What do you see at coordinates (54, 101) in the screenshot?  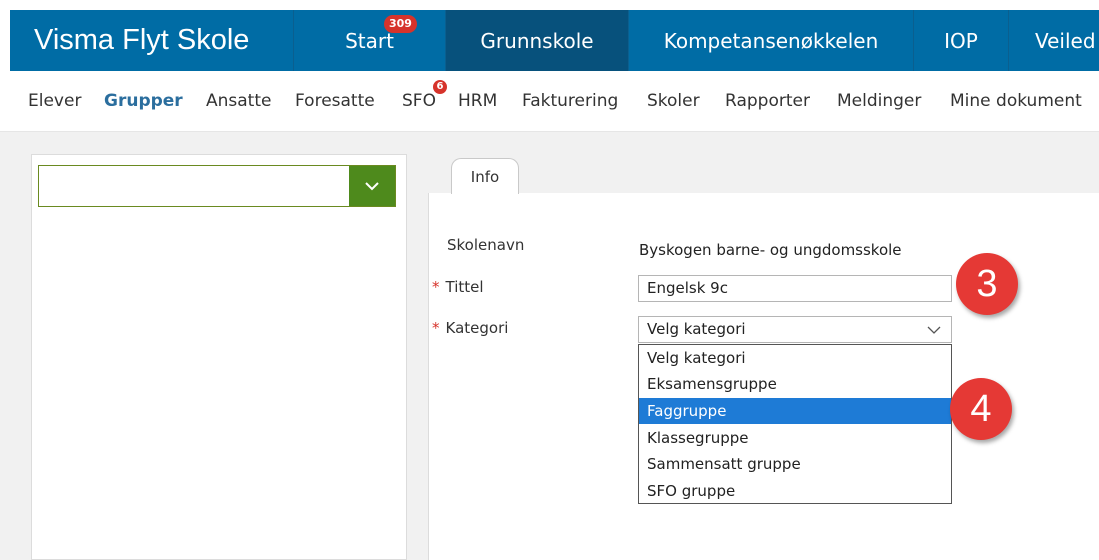 I see `subnav-item-elever: Elever` at bounding box center [54, 101].